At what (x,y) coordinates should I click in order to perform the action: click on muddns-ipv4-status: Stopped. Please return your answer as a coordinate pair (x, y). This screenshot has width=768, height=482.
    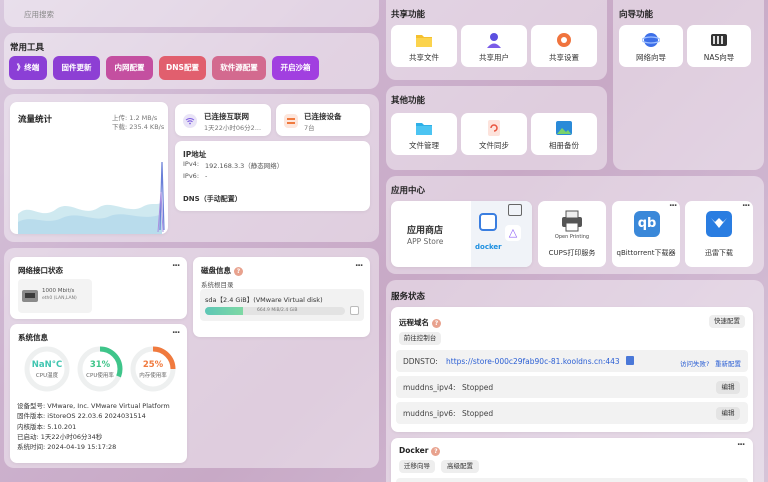
    Looking at the image, I should click on (478, 387).